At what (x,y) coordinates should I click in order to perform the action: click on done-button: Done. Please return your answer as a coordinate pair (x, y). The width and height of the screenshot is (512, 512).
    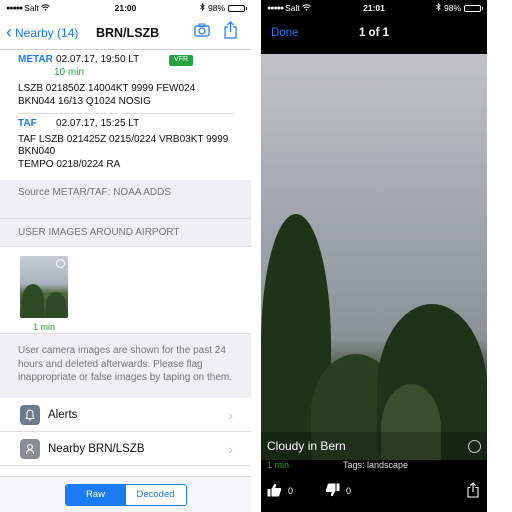
    Looking at the image, I should click on (285, 33).